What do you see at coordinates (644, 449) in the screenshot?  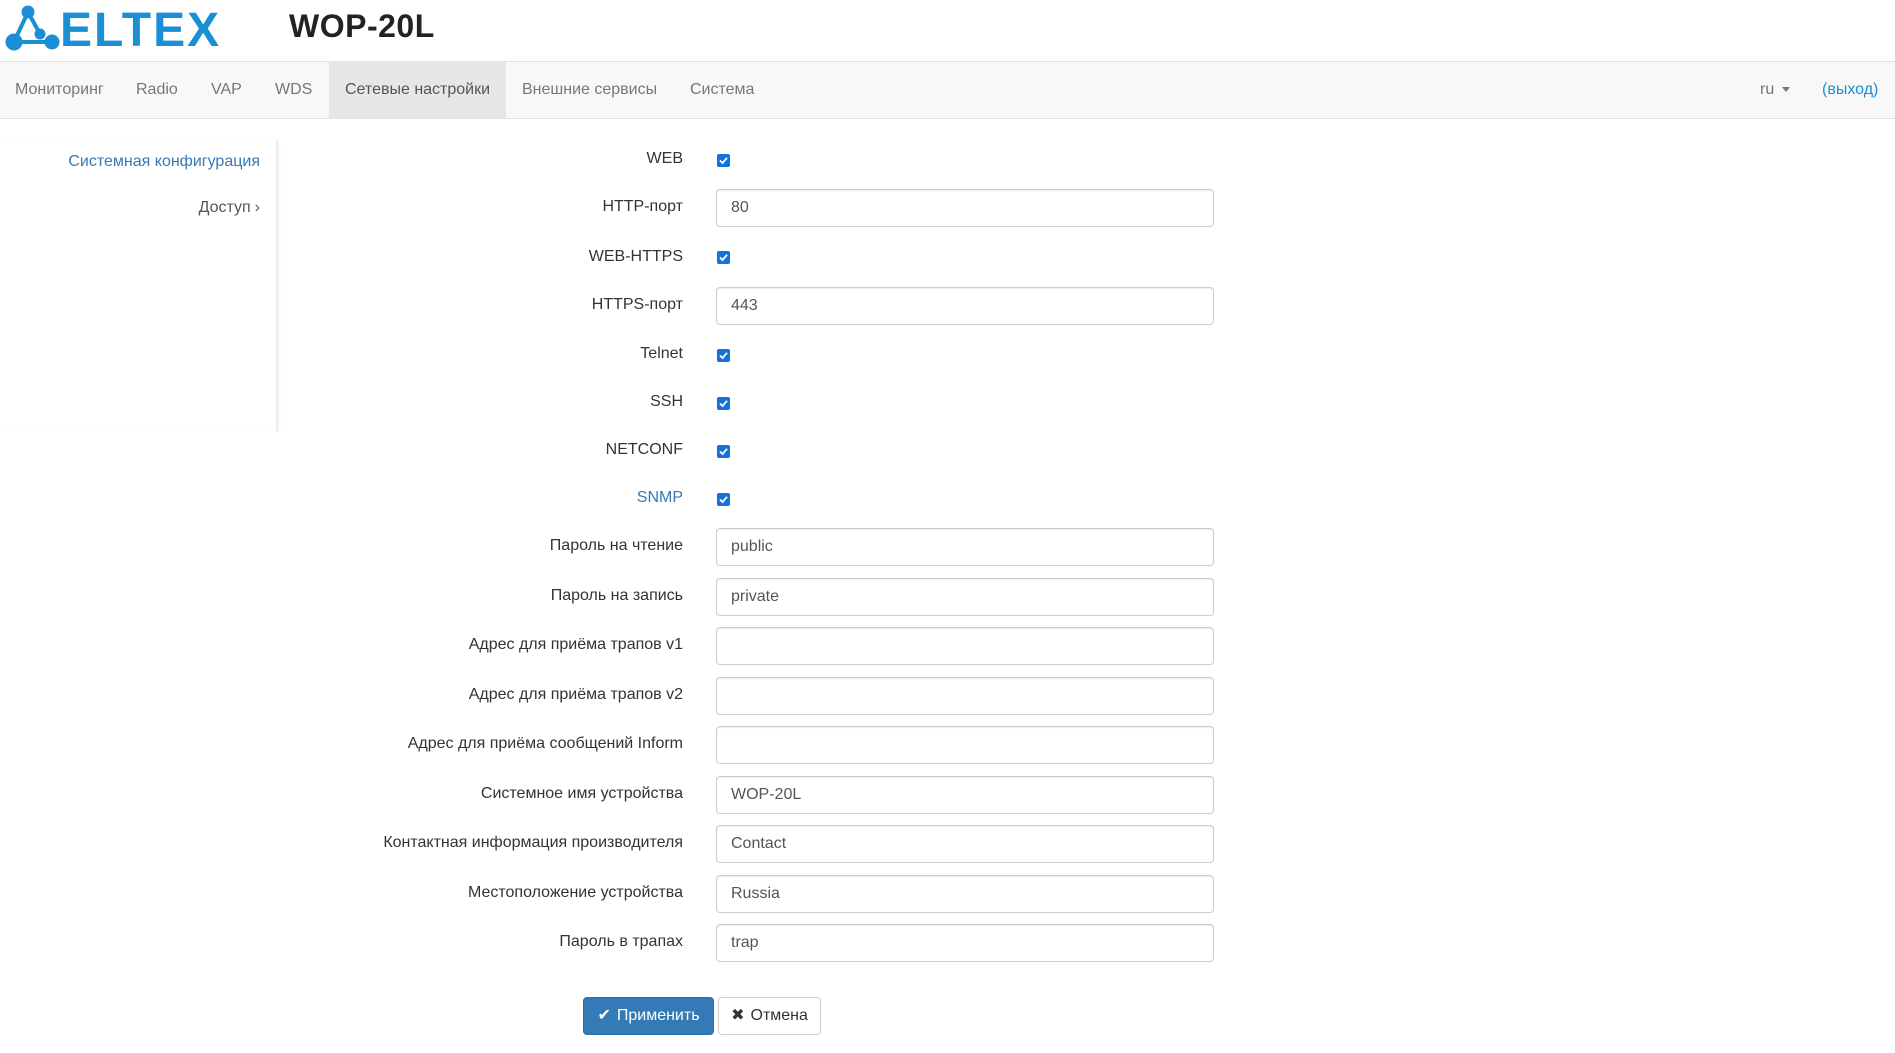 I see `netconf-label: NETCONF` at bounding box center [644, 449].